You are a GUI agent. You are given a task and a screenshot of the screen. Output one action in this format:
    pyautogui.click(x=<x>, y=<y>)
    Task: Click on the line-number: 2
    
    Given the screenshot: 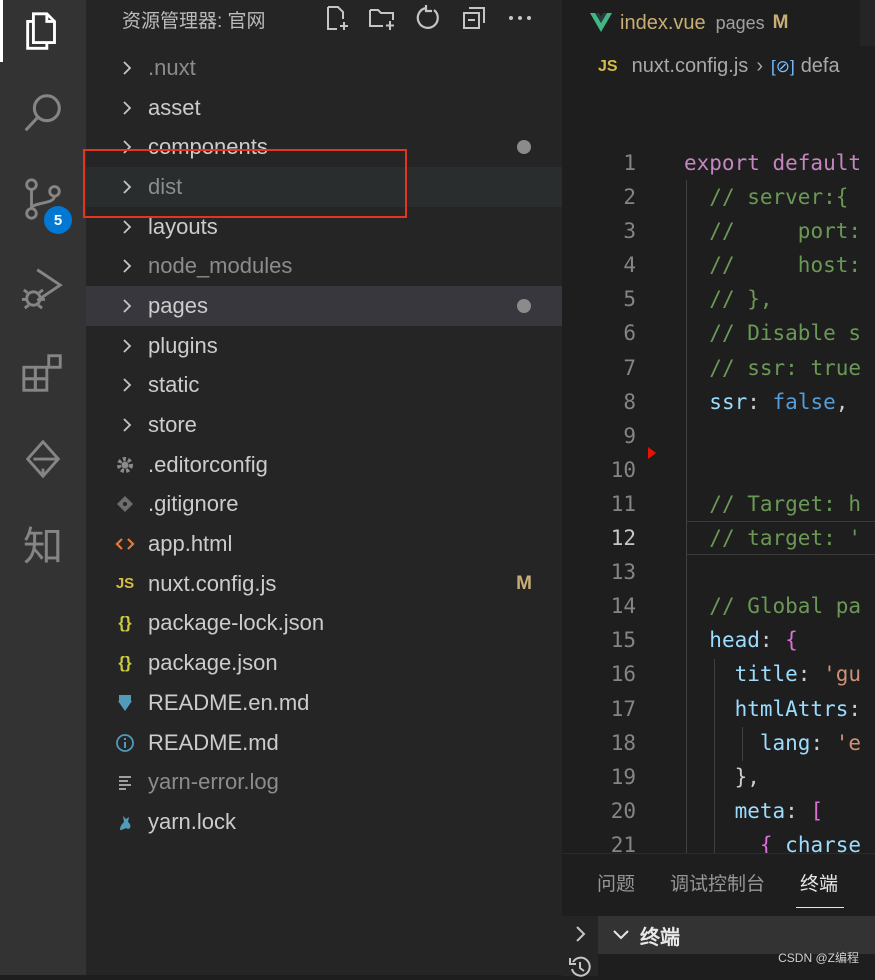 What is the action you would take?
    pyautogui.click(x=629, y=197)
    